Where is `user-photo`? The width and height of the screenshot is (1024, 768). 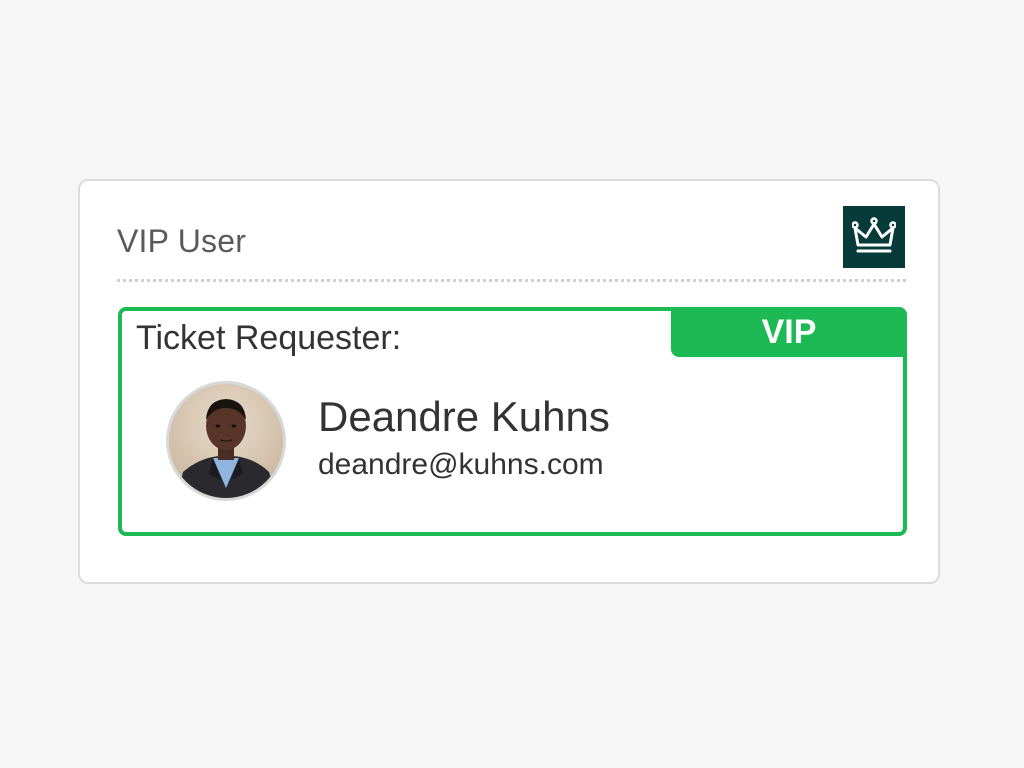 user-photo is located at coordinates (226, 441).